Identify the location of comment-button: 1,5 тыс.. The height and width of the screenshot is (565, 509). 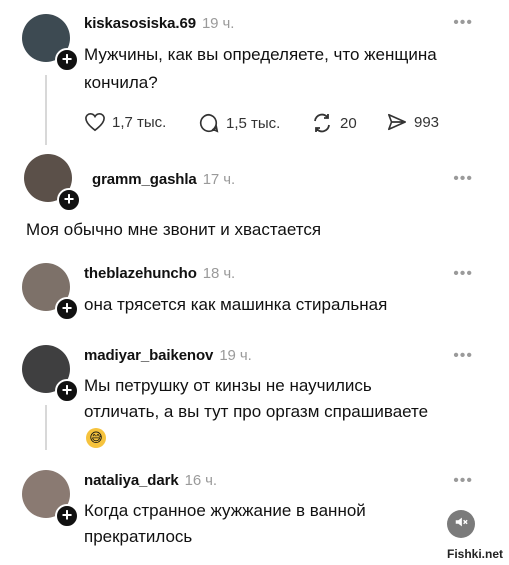
(239, 123).